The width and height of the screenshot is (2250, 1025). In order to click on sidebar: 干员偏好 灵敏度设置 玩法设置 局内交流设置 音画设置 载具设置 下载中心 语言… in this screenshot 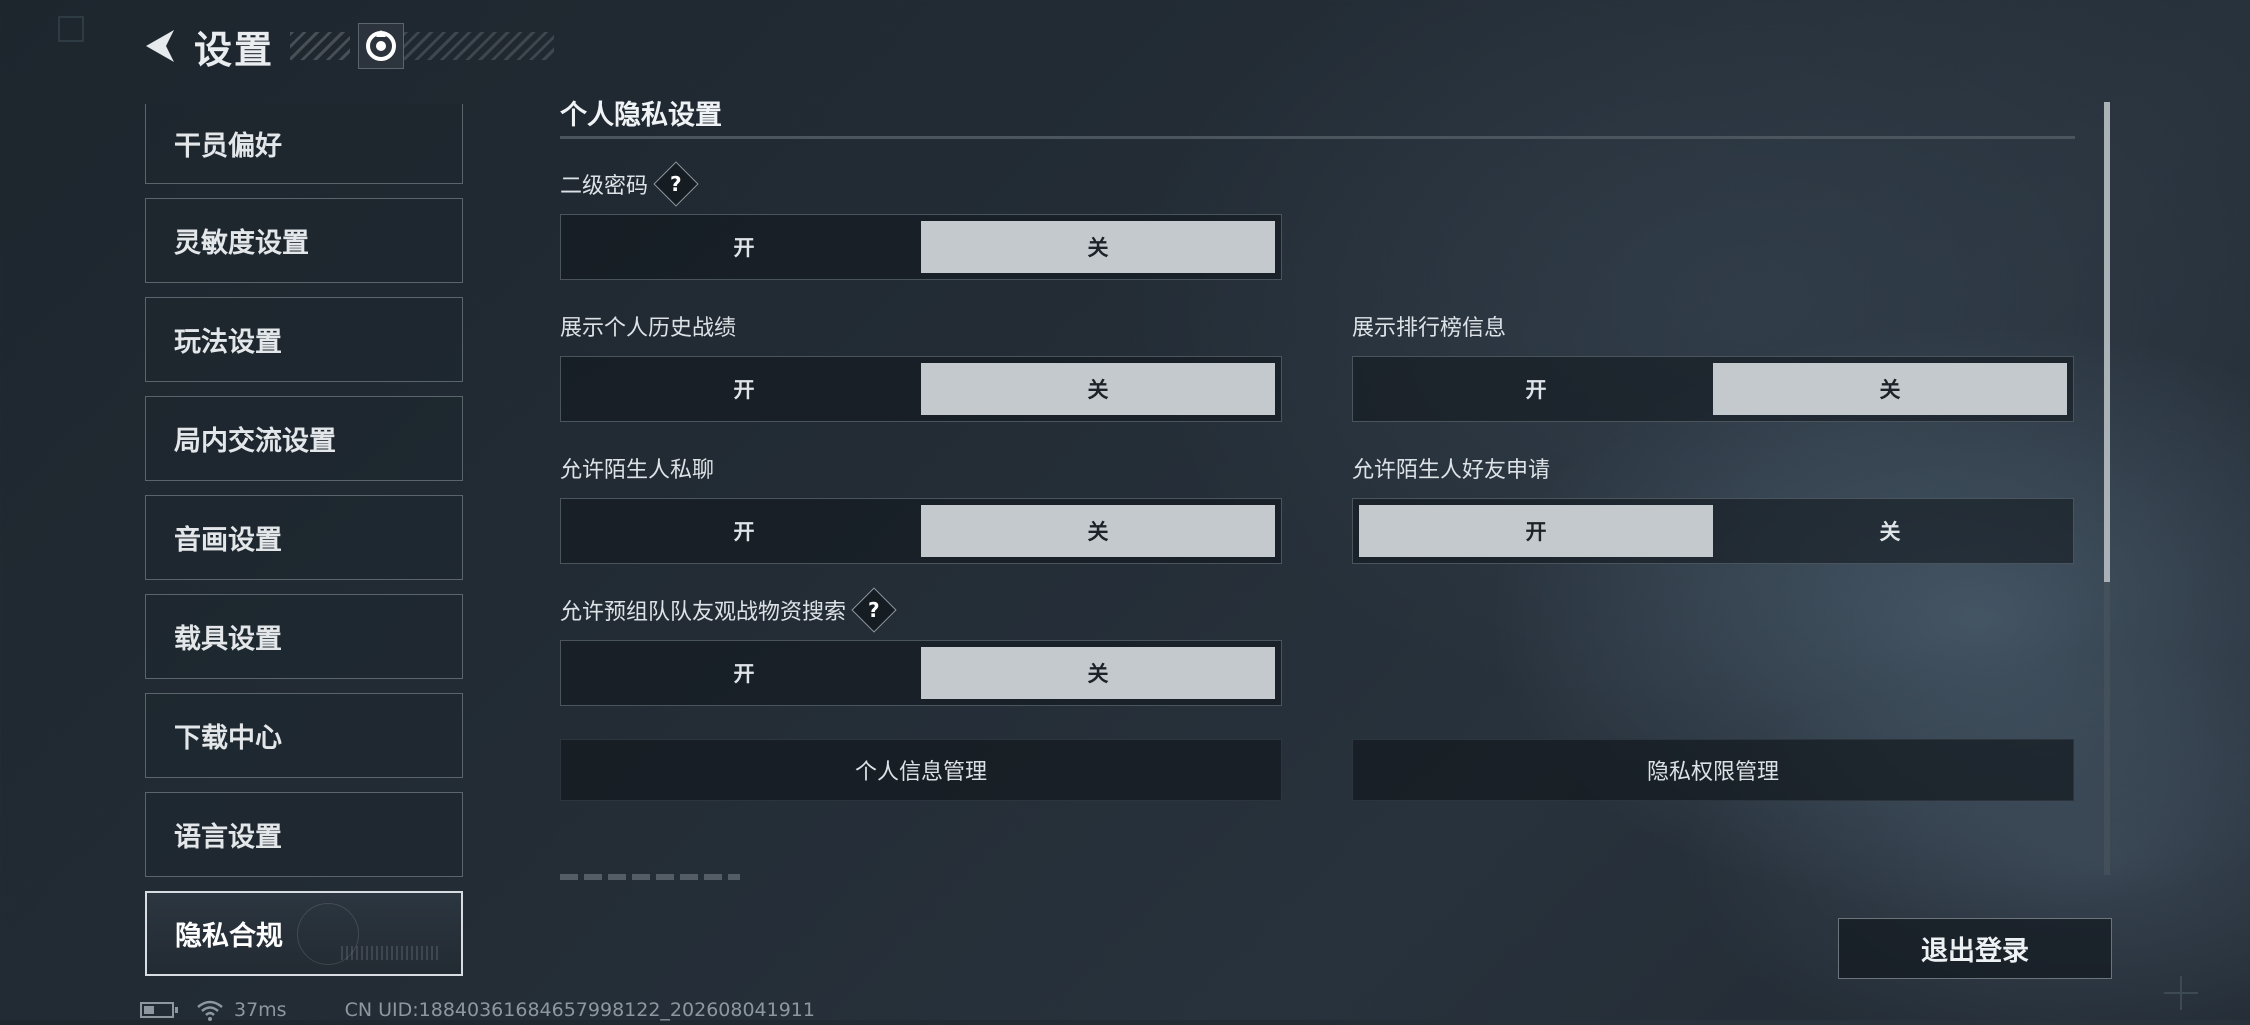, I will do `click(304, 547)`.